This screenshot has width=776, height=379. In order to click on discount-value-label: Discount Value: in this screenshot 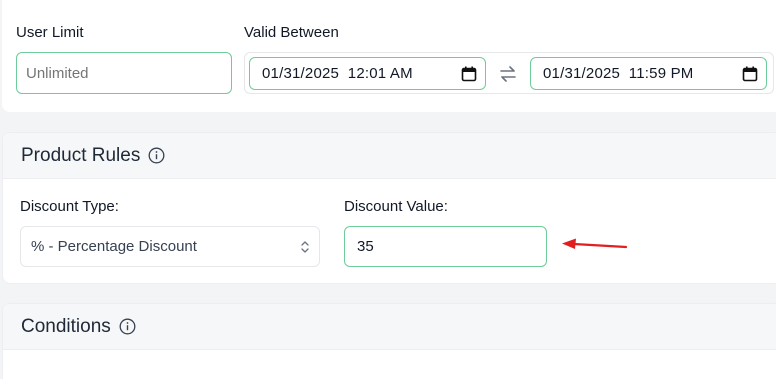, I will do `click(396, 206)`.